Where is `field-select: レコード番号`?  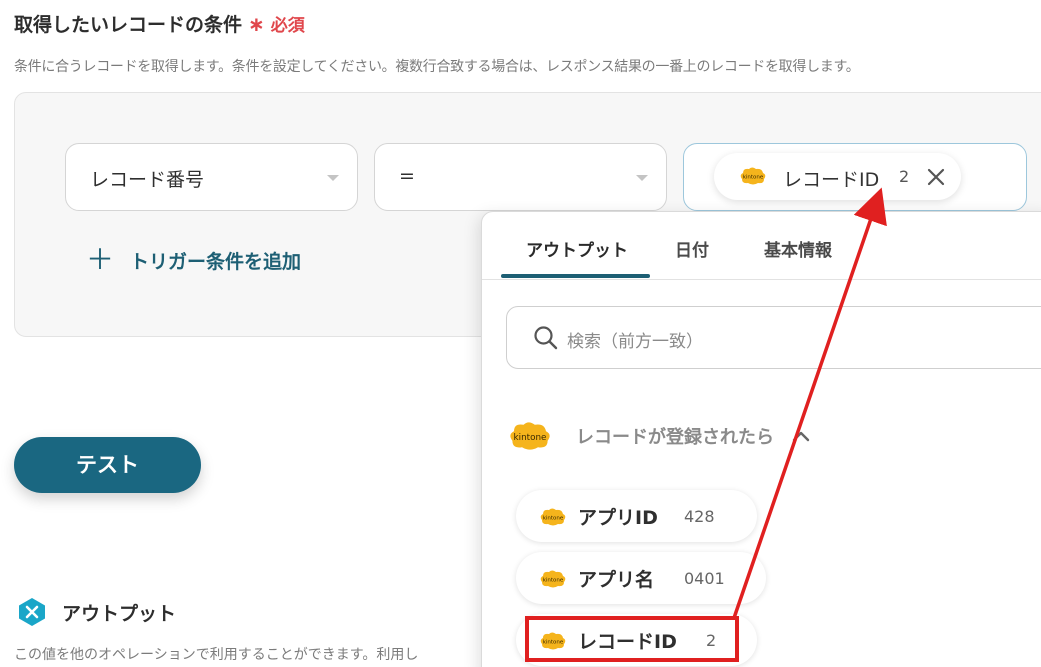
field-select: レコード番号 is located at coordinates (211, 177).